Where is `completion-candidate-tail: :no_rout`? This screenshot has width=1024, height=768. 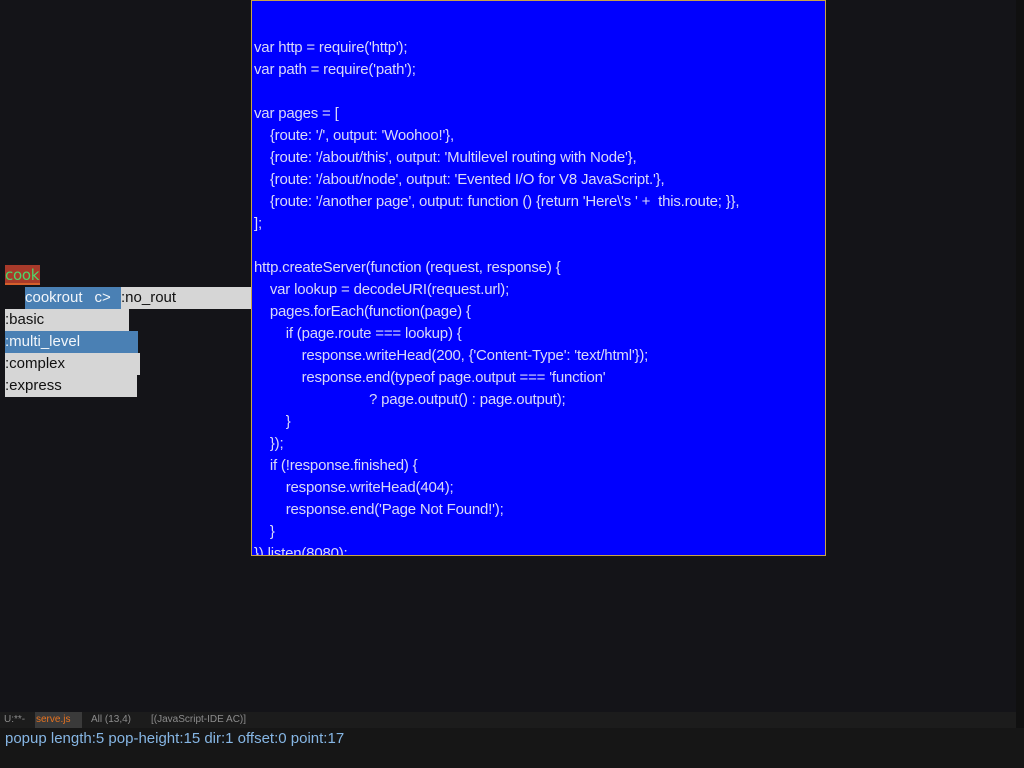 completion-candidate-tail: :no_rout is located at coordinates (186, 298).